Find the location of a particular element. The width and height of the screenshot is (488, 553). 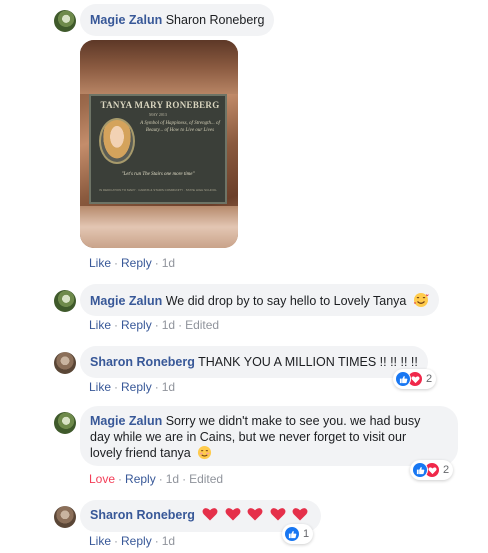

comment-text: Sharon Roneberg is located at coordinates (215, 20).